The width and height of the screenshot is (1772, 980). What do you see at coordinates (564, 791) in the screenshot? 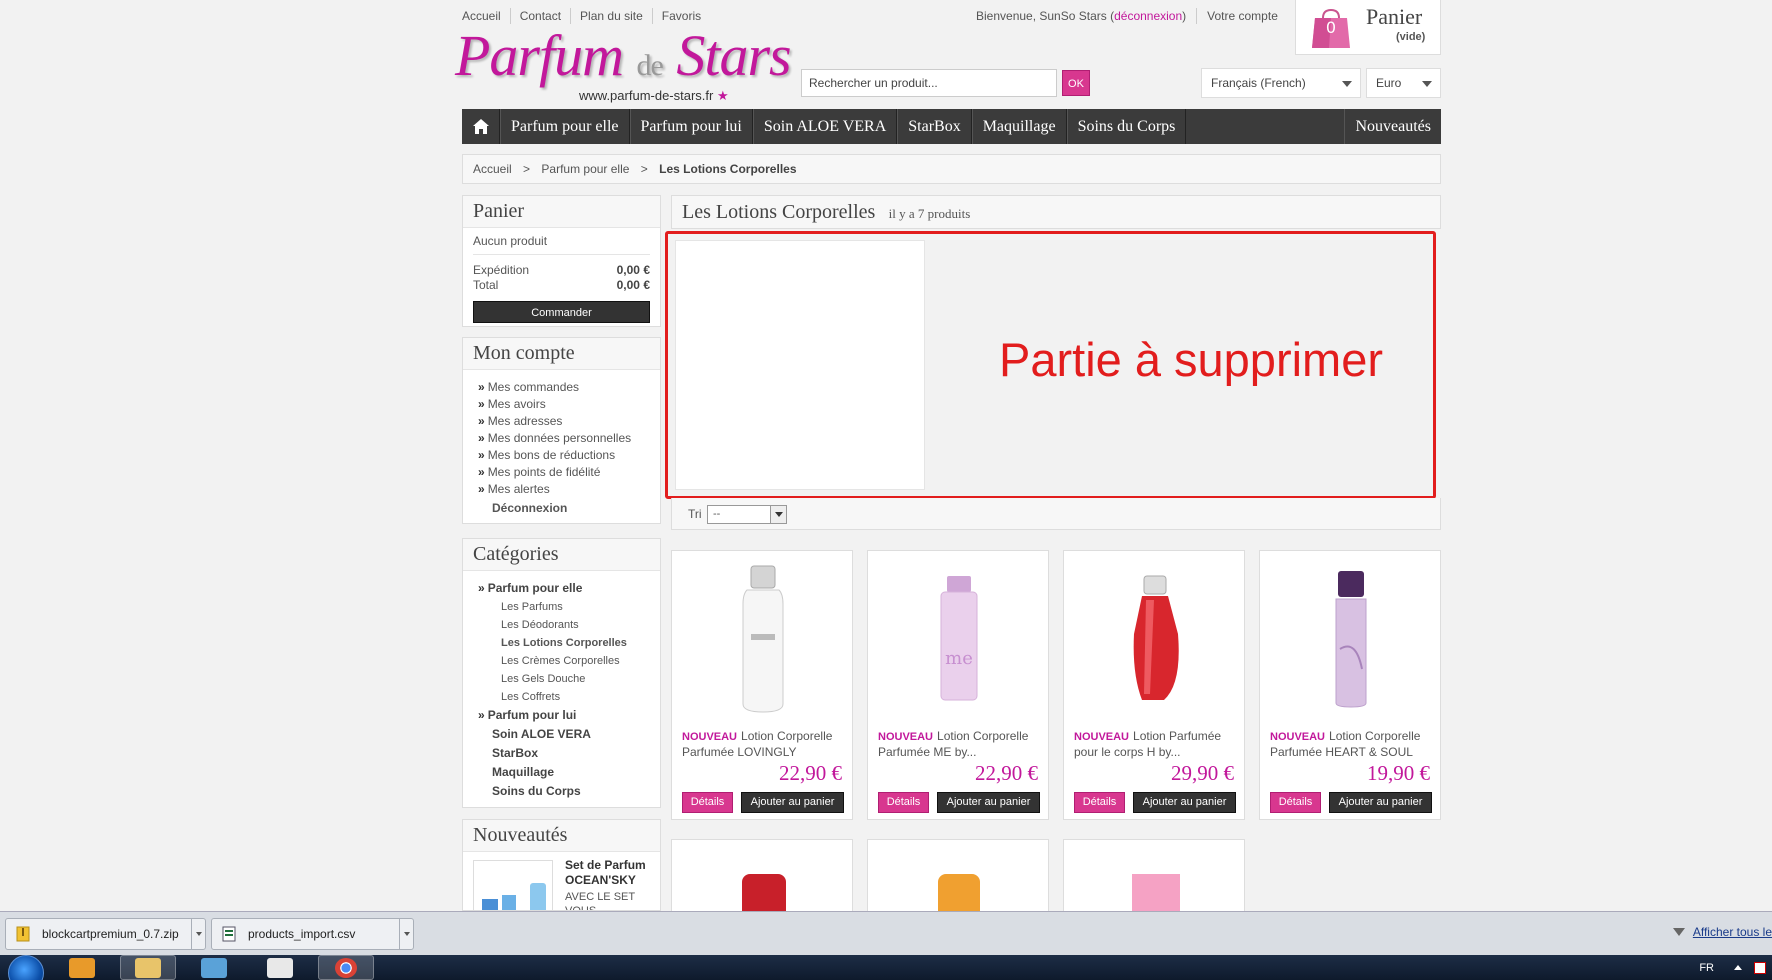
I see `category-soins-corps: Soins du Corps` at bounding box center [564, 791].